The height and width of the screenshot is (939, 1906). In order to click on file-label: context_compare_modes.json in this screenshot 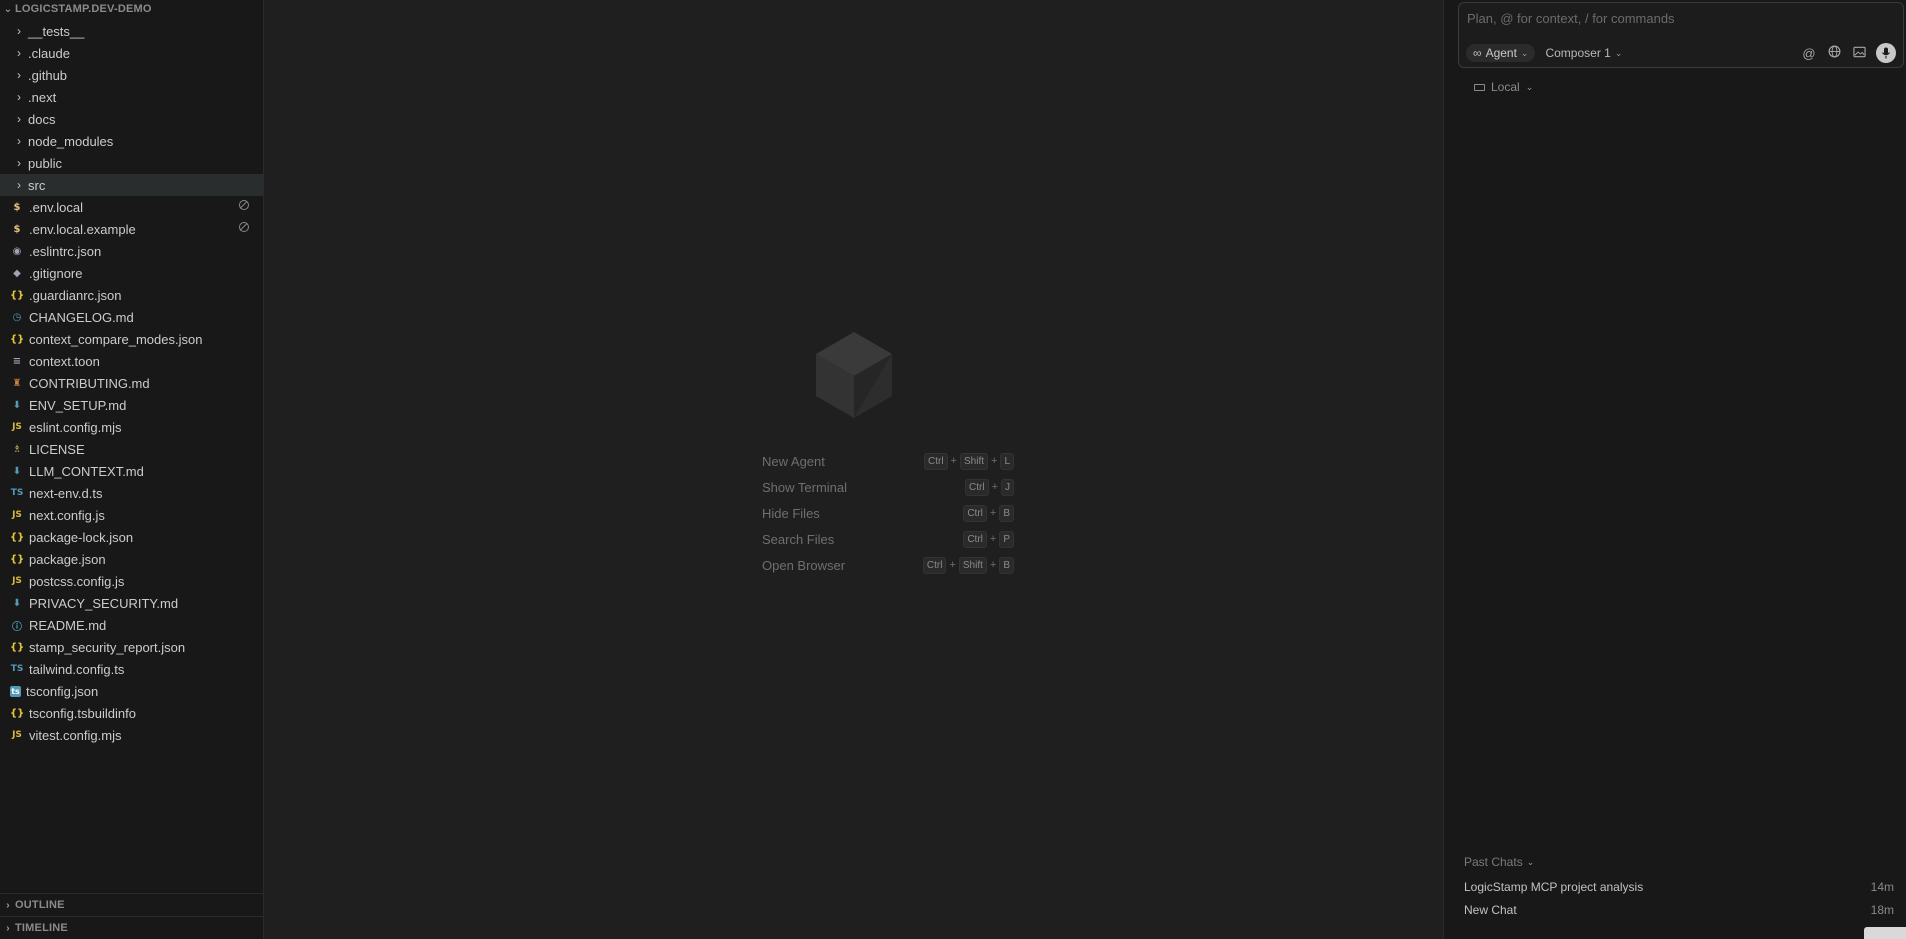, I will do `click(116, 339)`.